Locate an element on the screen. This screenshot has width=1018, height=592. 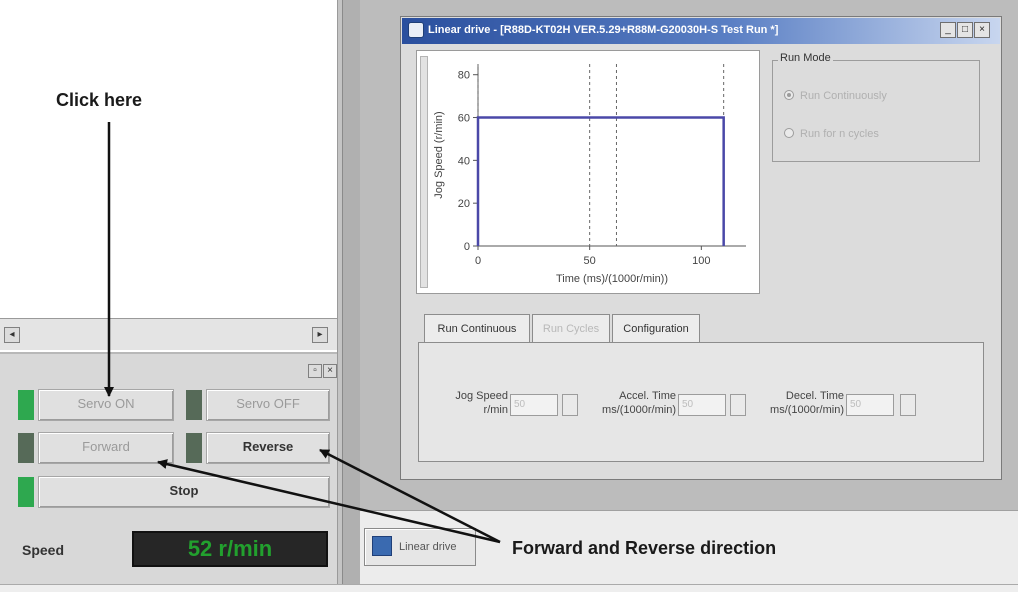
x-tick-label: 100 is located at coordinates (701, 261).